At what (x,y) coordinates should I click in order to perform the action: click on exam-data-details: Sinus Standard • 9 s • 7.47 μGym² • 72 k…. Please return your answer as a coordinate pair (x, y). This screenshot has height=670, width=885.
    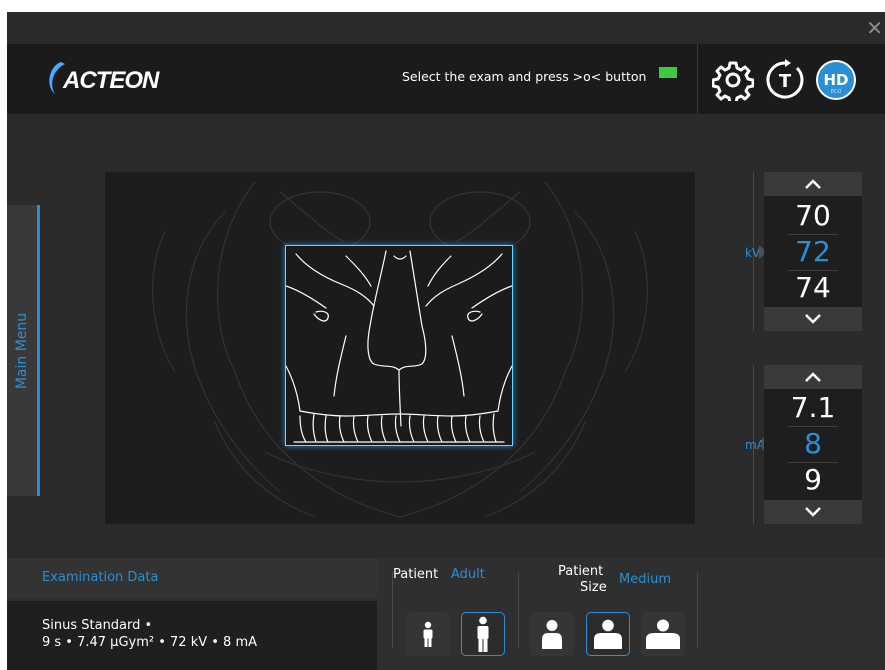
    Looking at the image, I should click on (192, 635).